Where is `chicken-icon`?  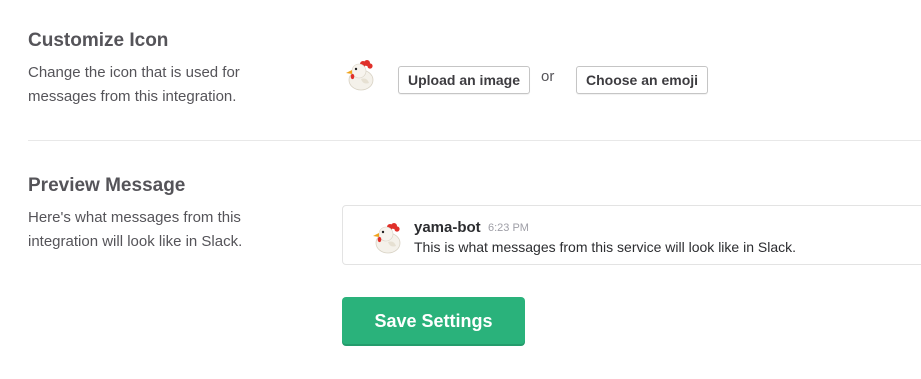 chicken-icon is located at coordinates (360, 75).